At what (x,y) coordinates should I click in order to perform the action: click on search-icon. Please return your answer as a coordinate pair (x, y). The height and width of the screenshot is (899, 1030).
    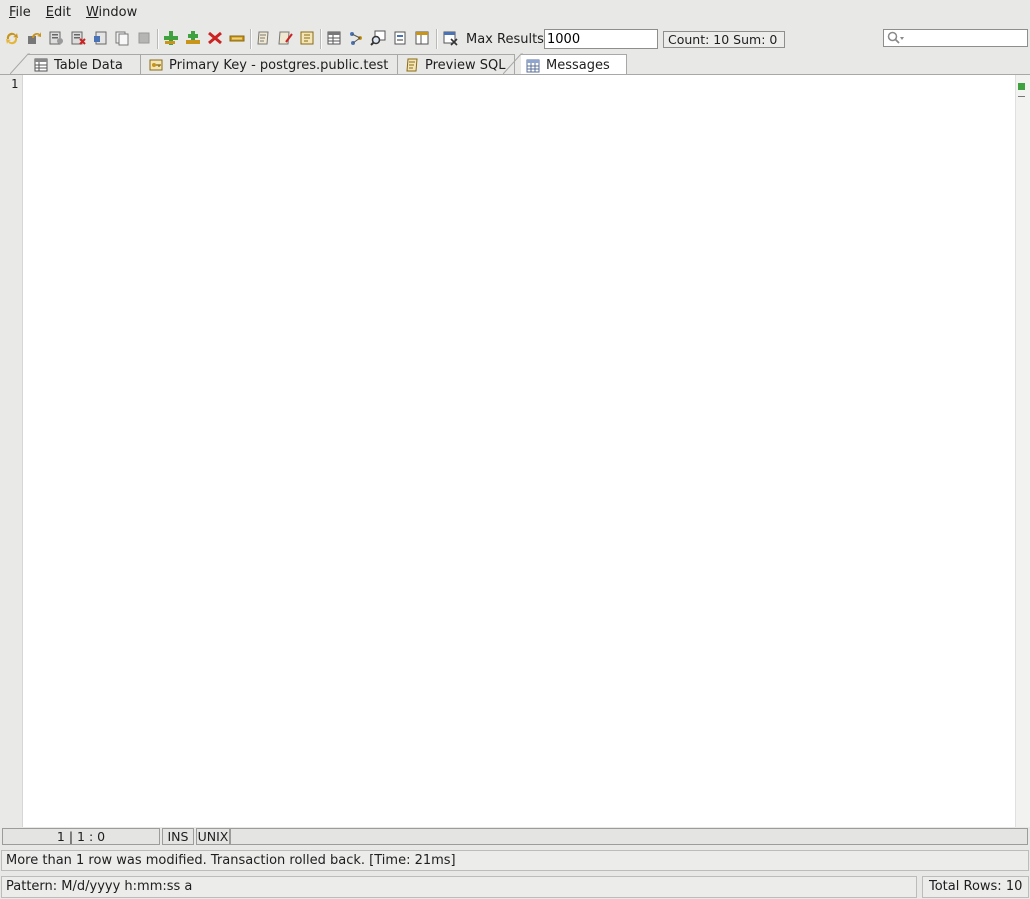
    Looking at the image, I should click on (896, 40).